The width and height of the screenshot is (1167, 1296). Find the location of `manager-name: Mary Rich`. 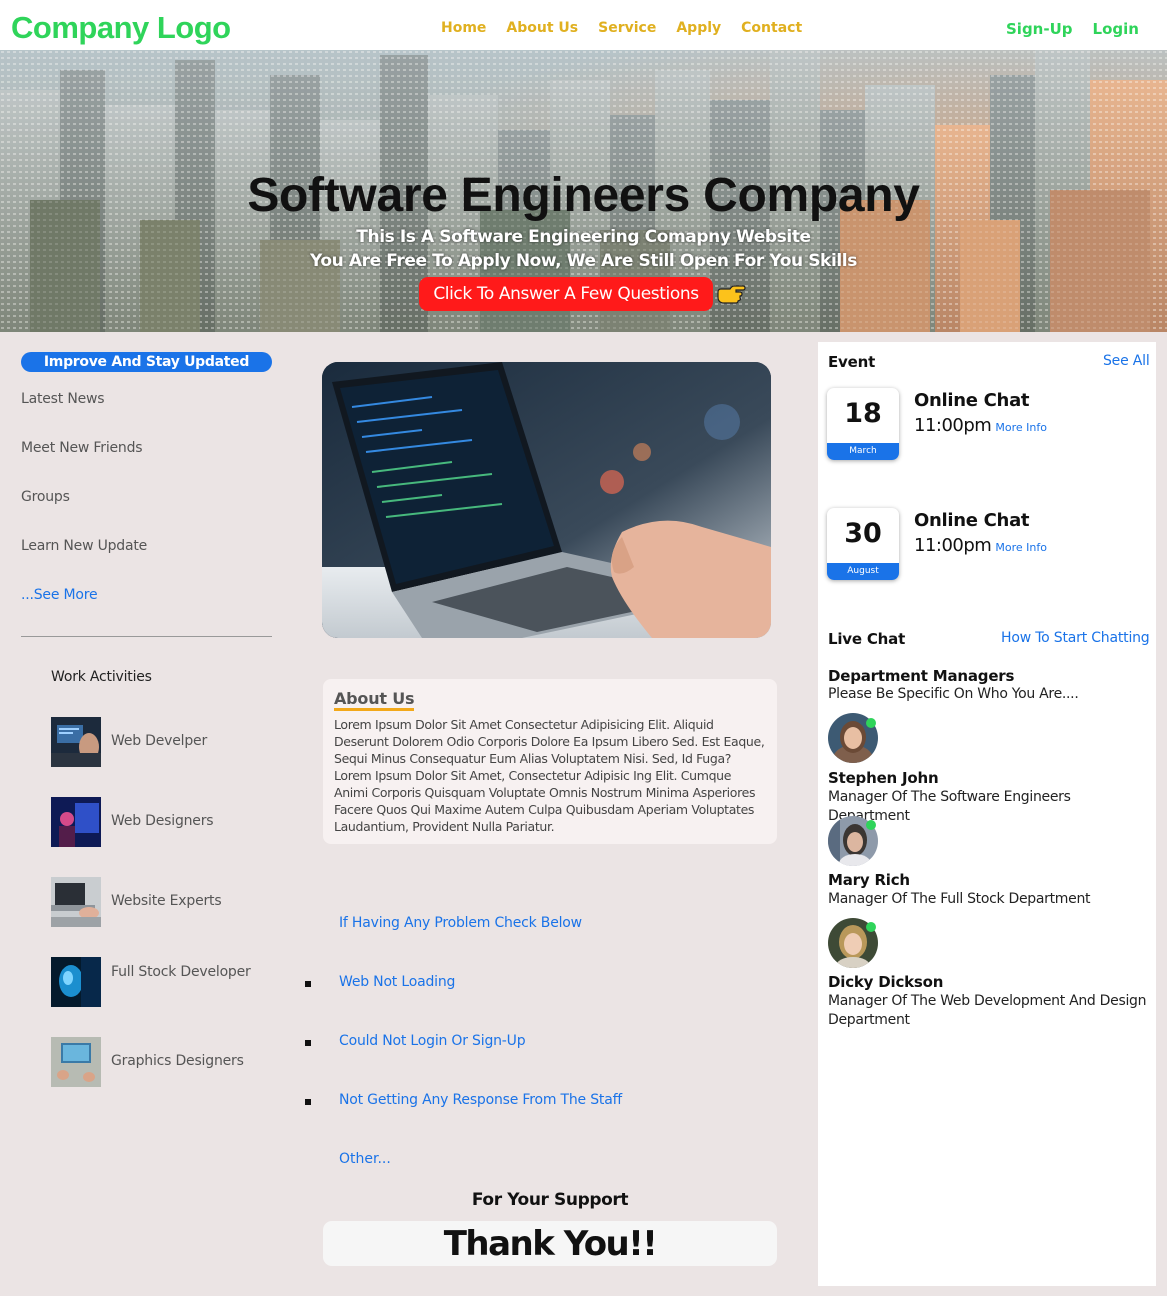

manager-name: Mary Rich is located at coordinates (869, 880).